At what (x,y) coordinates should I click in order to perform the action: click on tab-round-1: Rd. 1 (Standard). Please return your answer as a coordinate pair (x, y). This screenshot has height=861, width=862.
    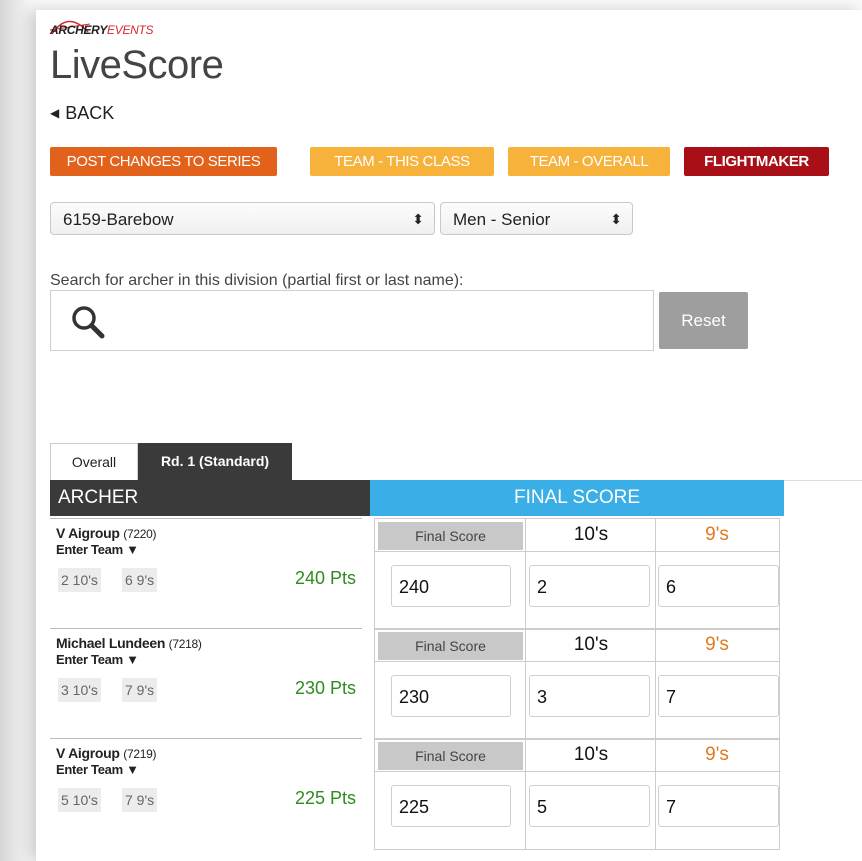
    Looking at the image, I should click on (215, 461).